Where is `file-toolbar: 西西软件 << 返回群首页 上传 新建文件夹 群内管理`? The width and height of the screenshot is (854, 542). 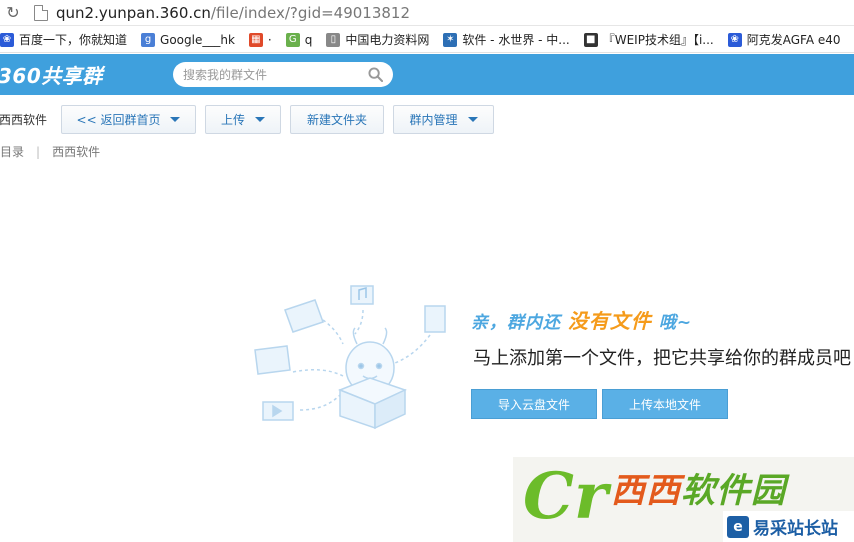
file-toolbar: 西西软件 << 返回群首页 上传 新建文件夹 群内管理 is located at coordinates (251, 119).